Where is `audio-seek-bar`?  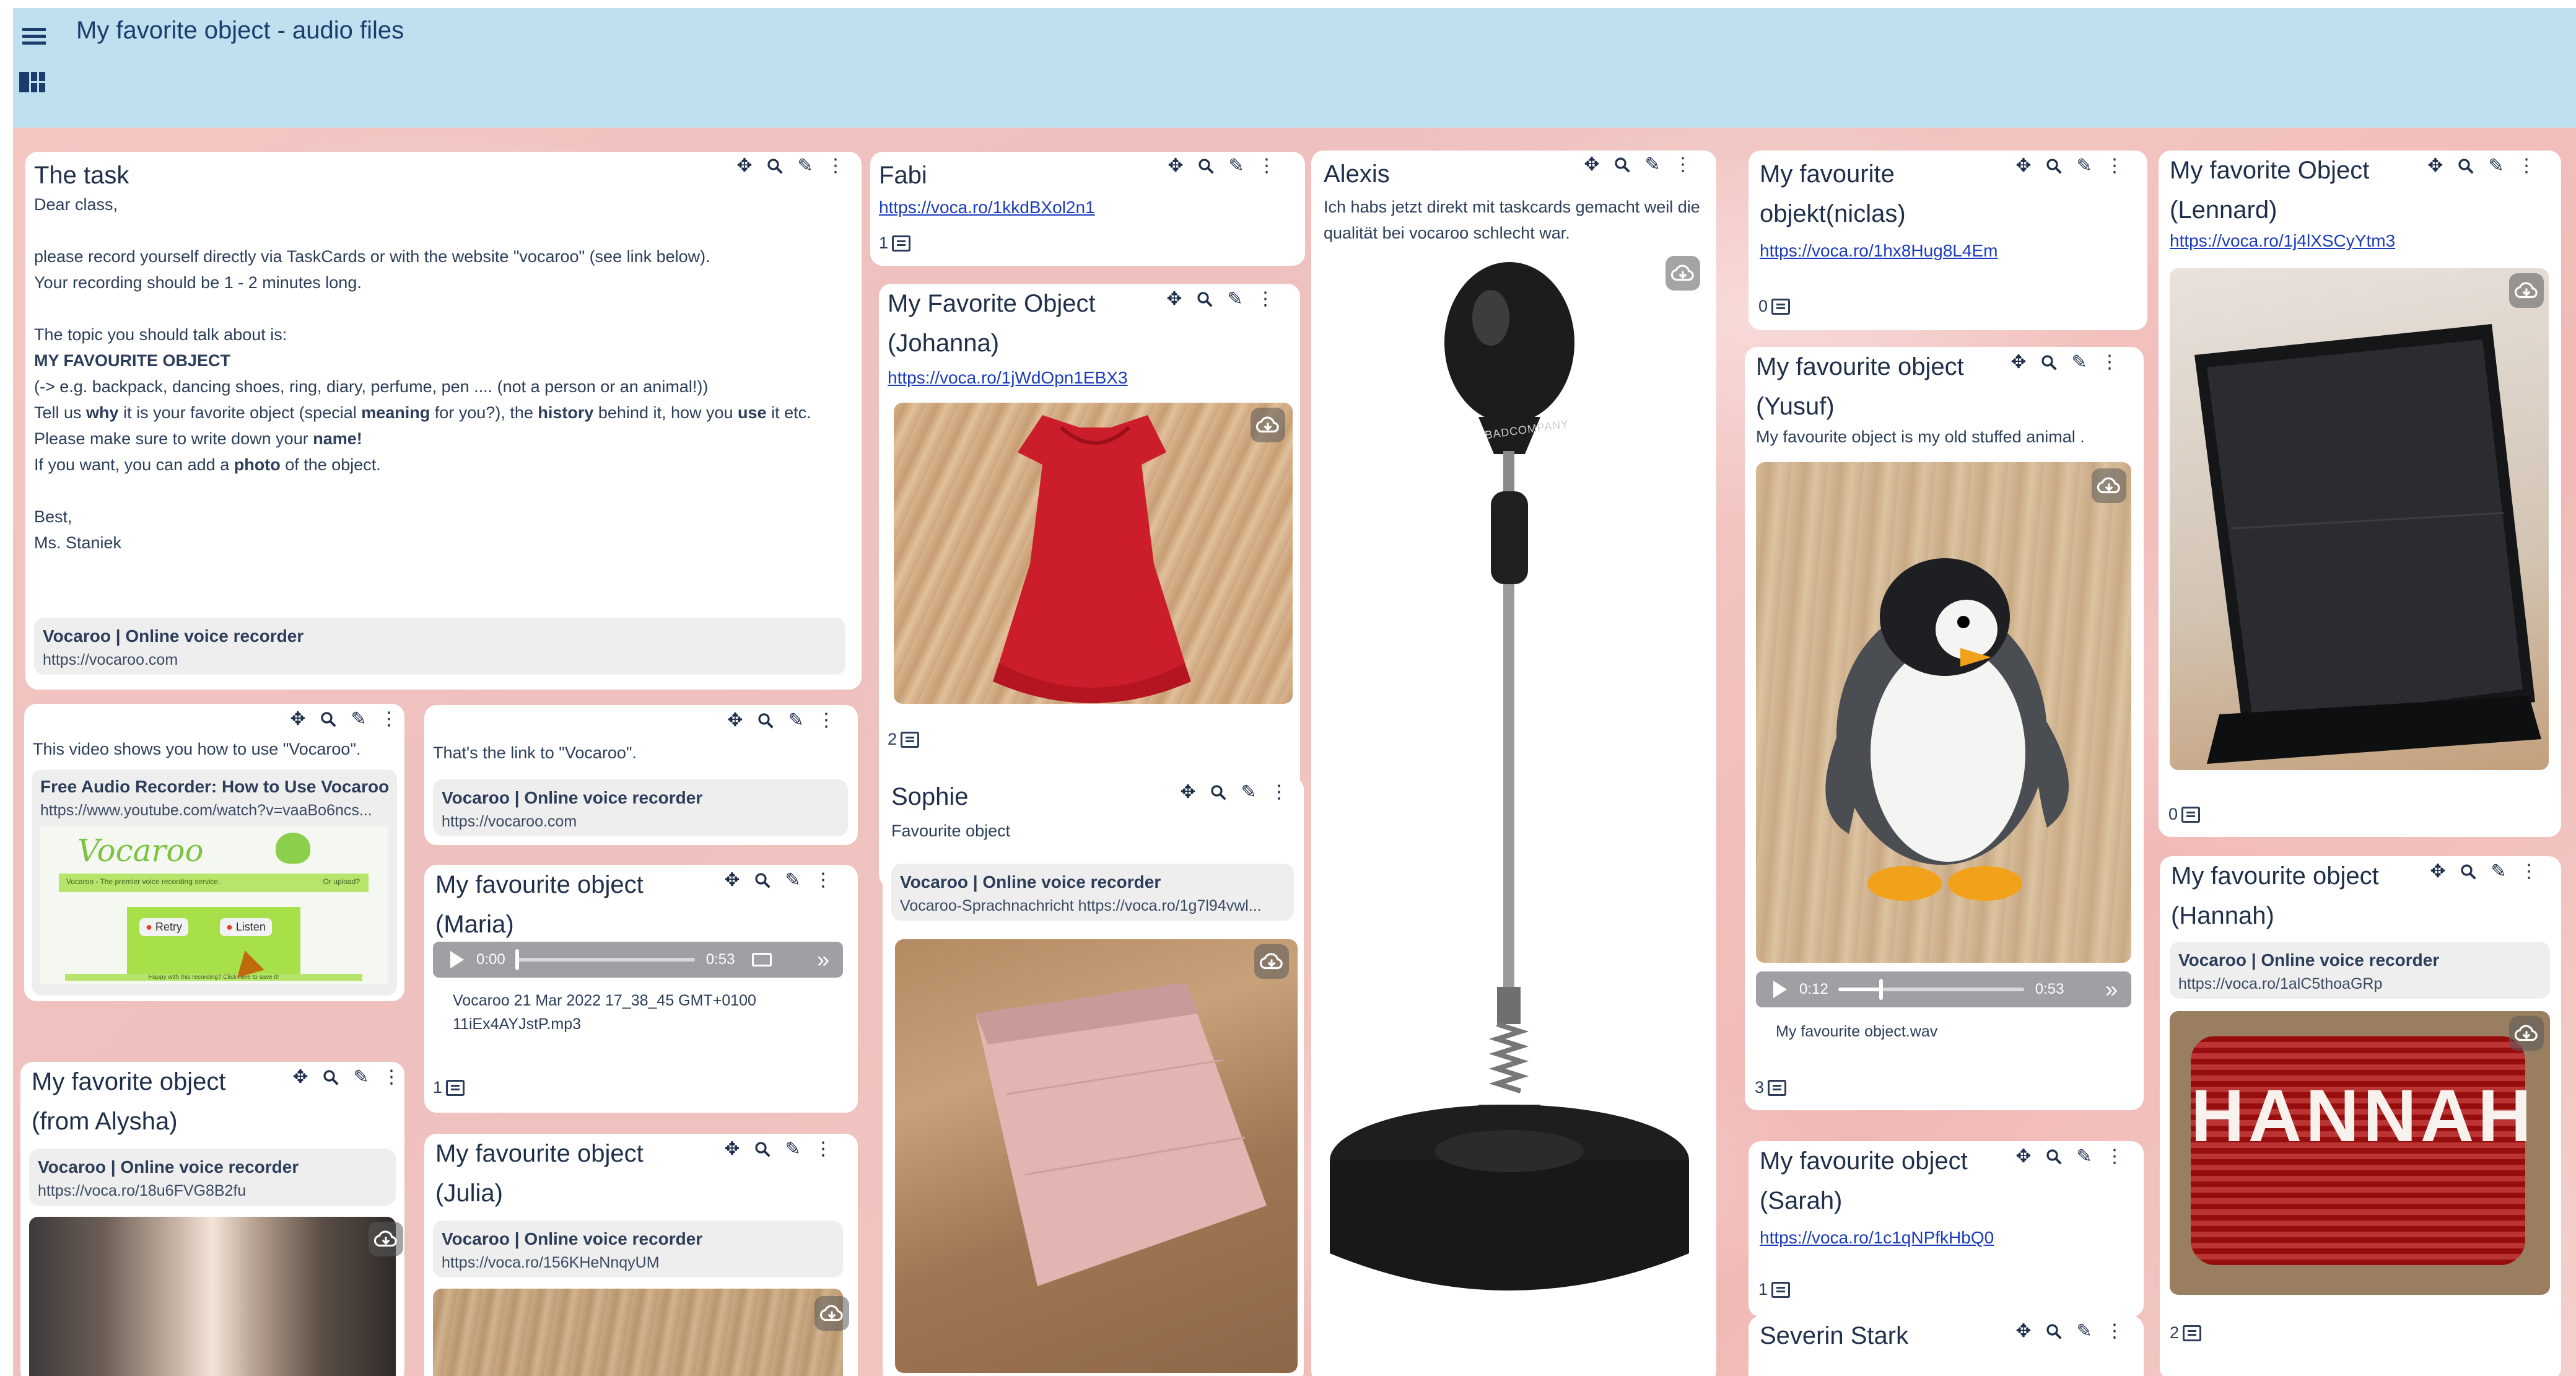 audio-seek-bar is located at coordinates (605, 960).